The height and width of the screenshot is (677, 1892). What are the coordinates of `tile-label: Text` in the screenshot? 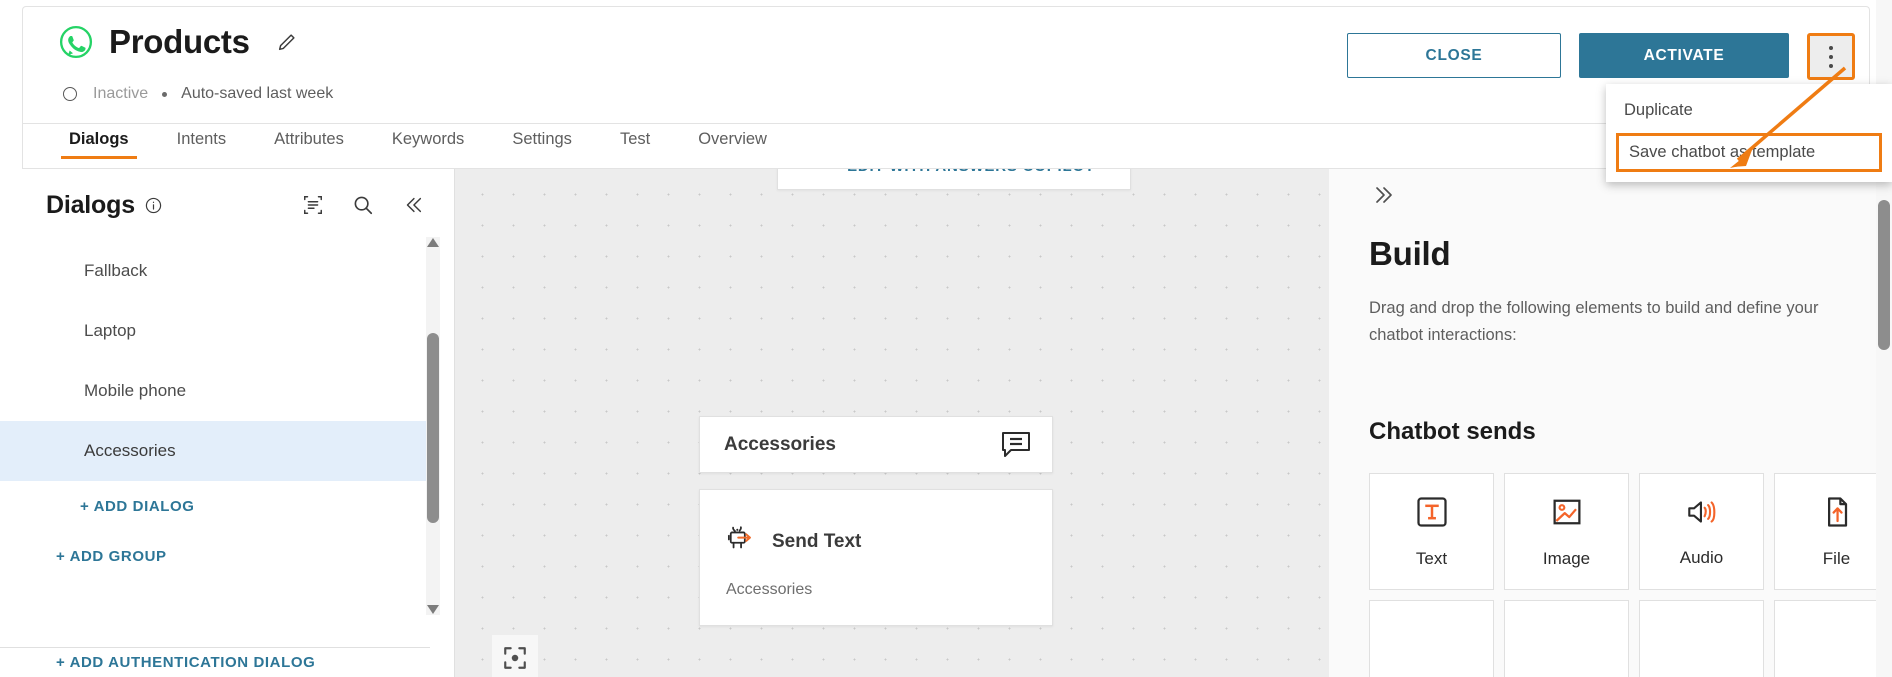 It's located at (1431, 558).